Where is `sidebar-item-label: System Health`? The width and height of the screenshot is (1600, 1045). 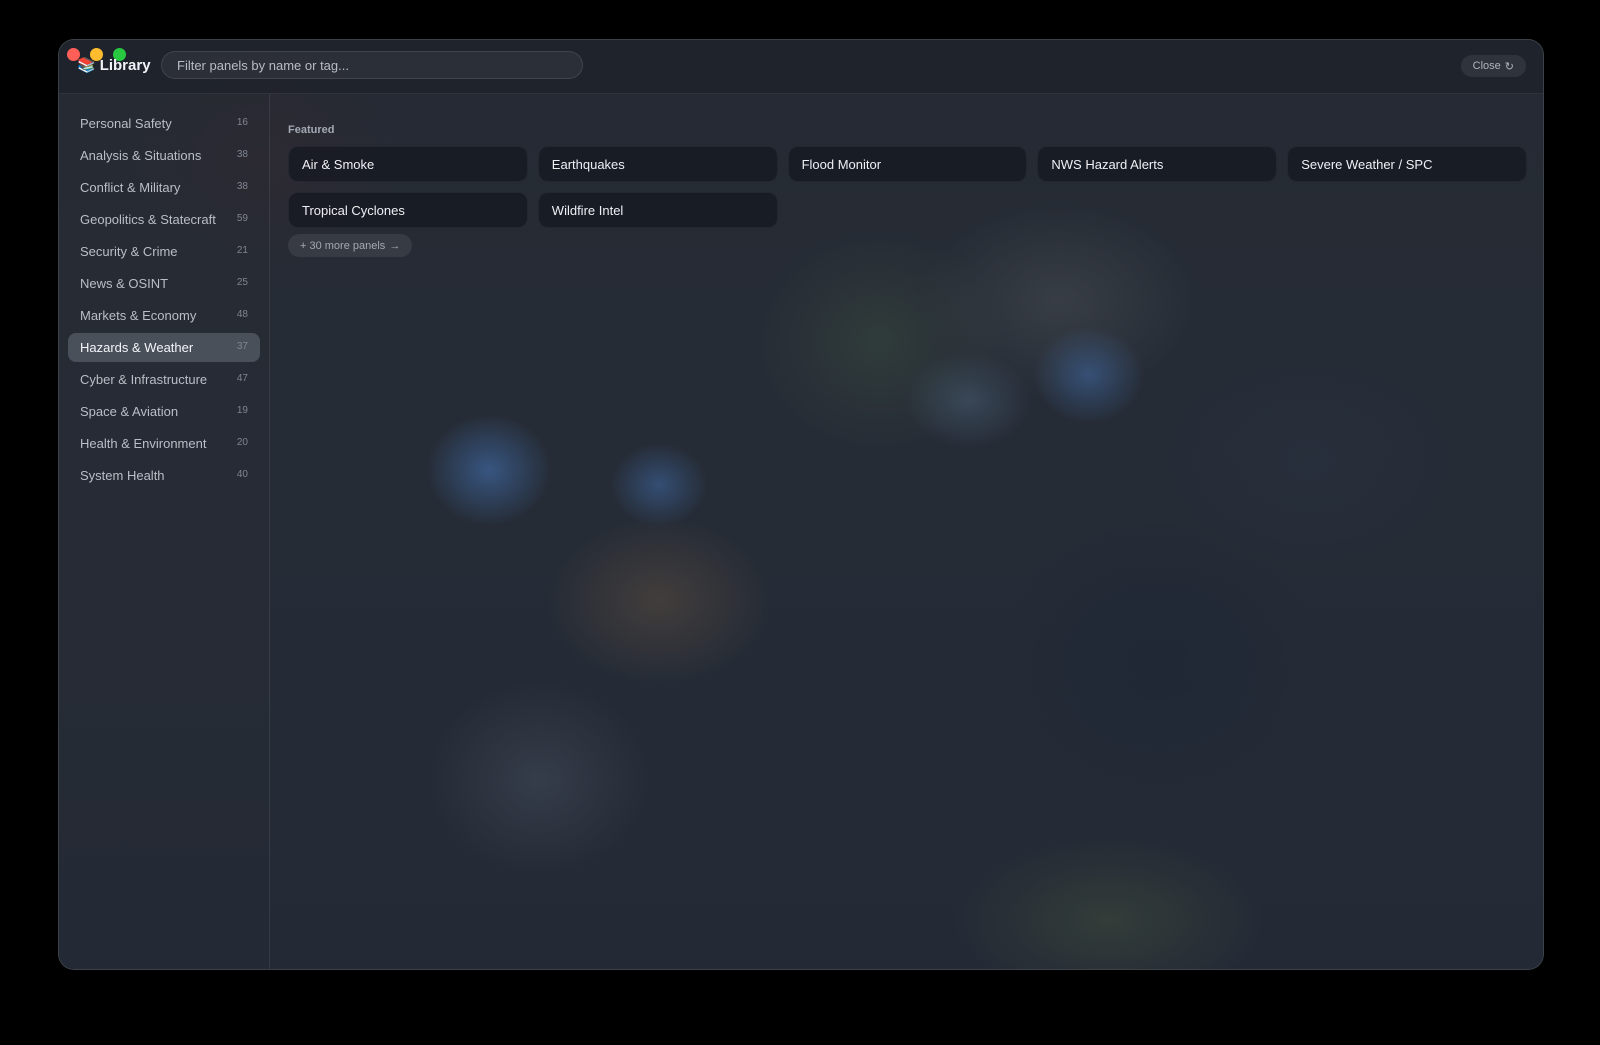
sidebar-item-label: System Health is located at coordinates (122, 475).